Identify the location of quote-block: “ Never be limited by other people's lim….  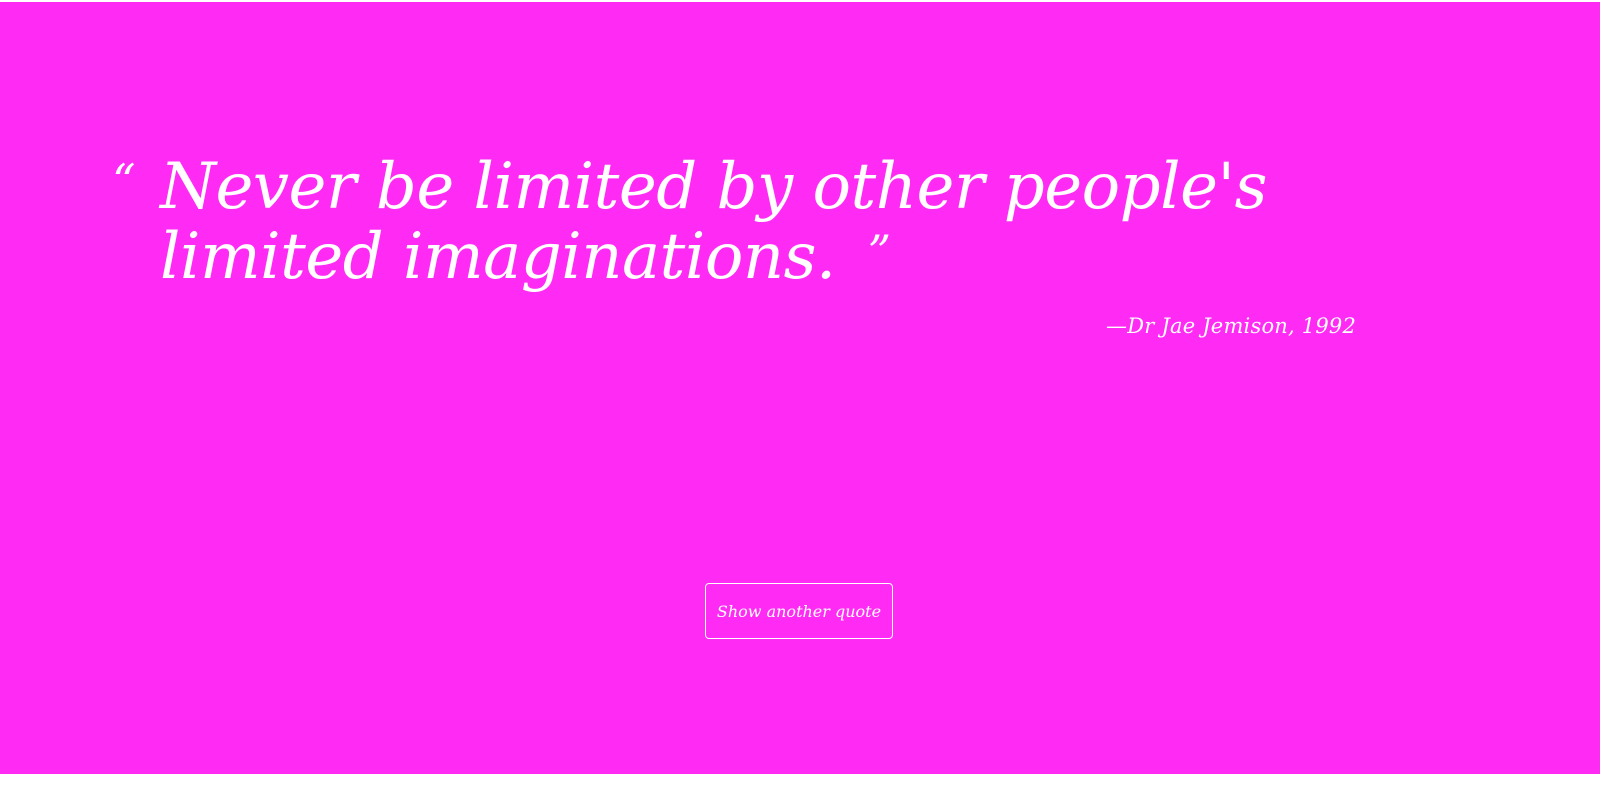
(742, 222).